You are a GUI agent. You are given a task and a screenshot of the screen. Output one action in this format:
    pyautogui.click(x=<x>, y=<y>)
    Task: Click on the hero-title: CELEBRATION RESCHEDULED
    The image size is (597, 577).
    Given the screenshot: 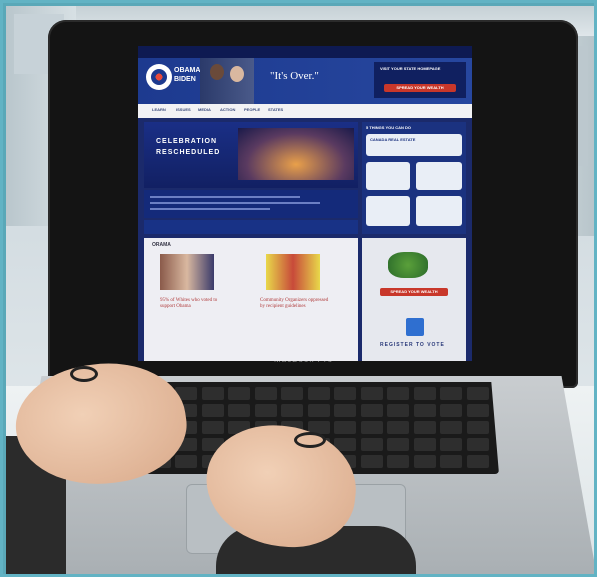 What is the action you would take?
    pyautogui.click(x=188, y=147)
    